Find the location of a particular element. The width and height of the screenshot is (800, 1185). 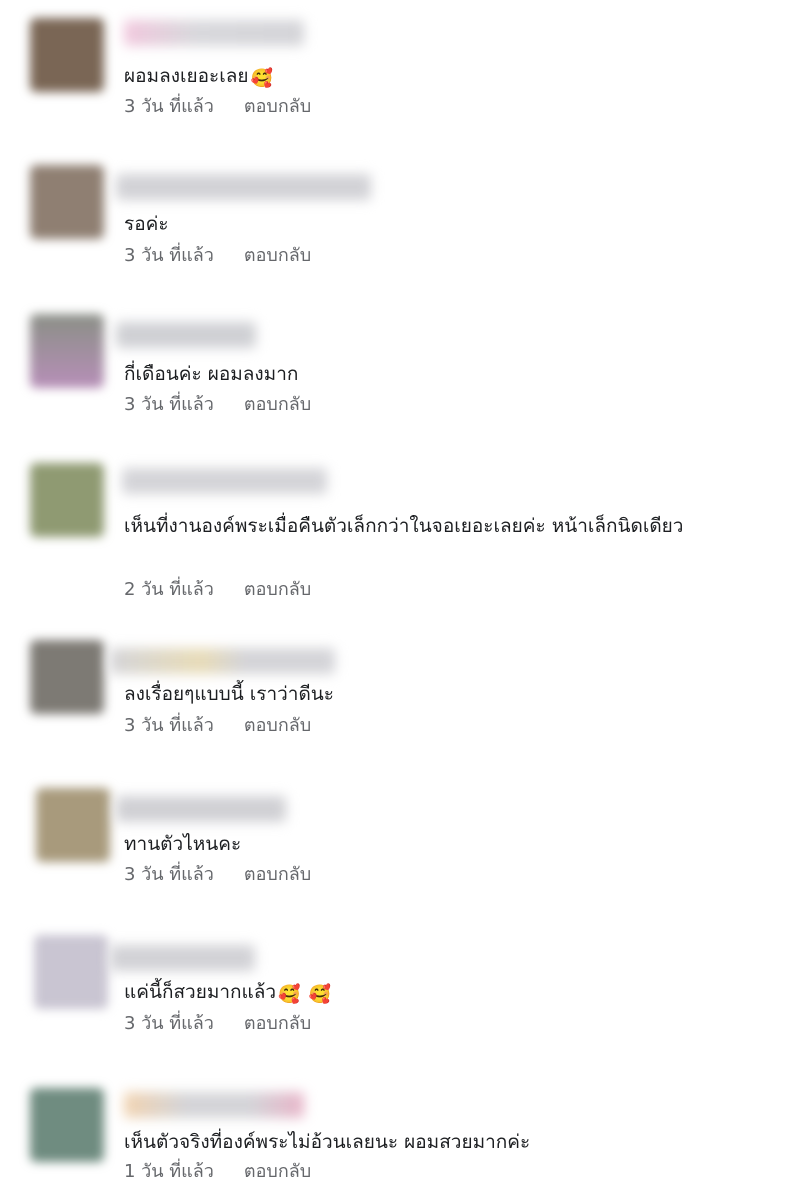

comment-text: รอค่ะ is located at coordinates (146, 224).